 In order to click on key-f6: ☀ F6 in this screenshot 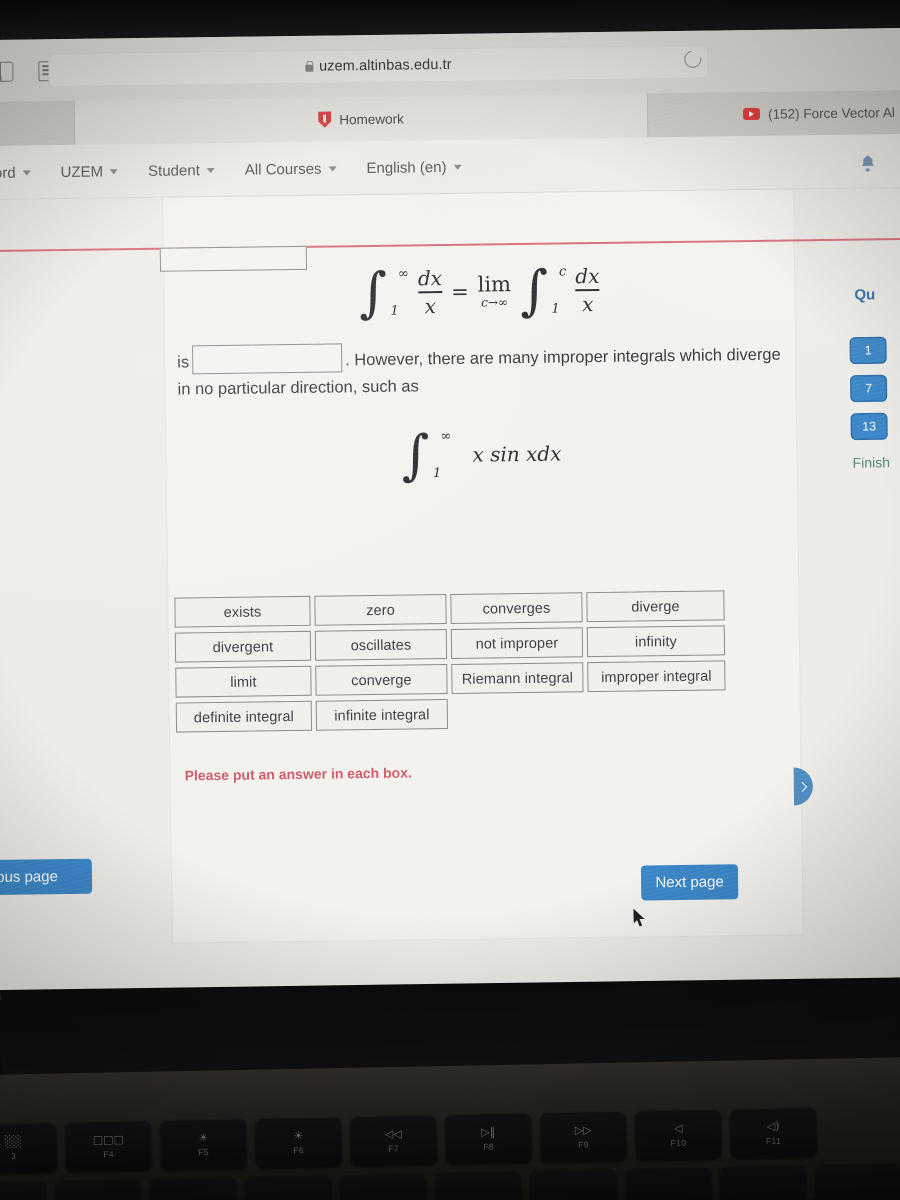, I will do `click(298, 1142)`.